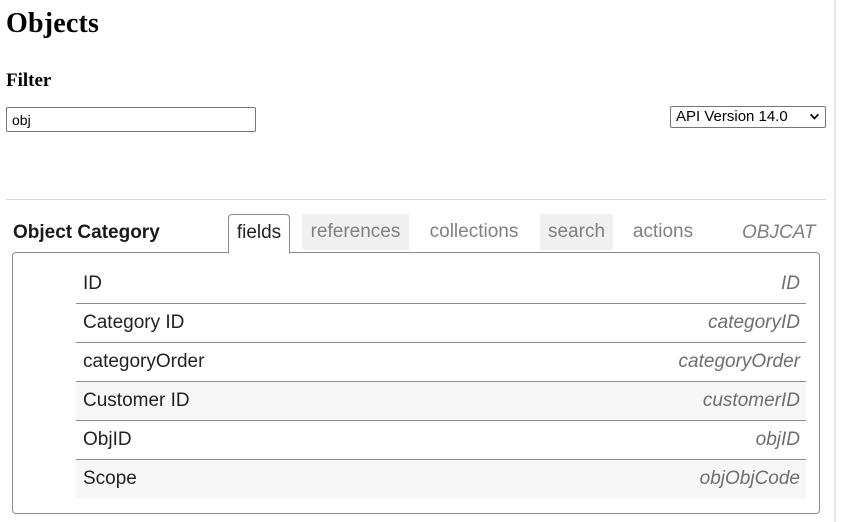  I want to click on tab-fields: fields, so click(259, 234).